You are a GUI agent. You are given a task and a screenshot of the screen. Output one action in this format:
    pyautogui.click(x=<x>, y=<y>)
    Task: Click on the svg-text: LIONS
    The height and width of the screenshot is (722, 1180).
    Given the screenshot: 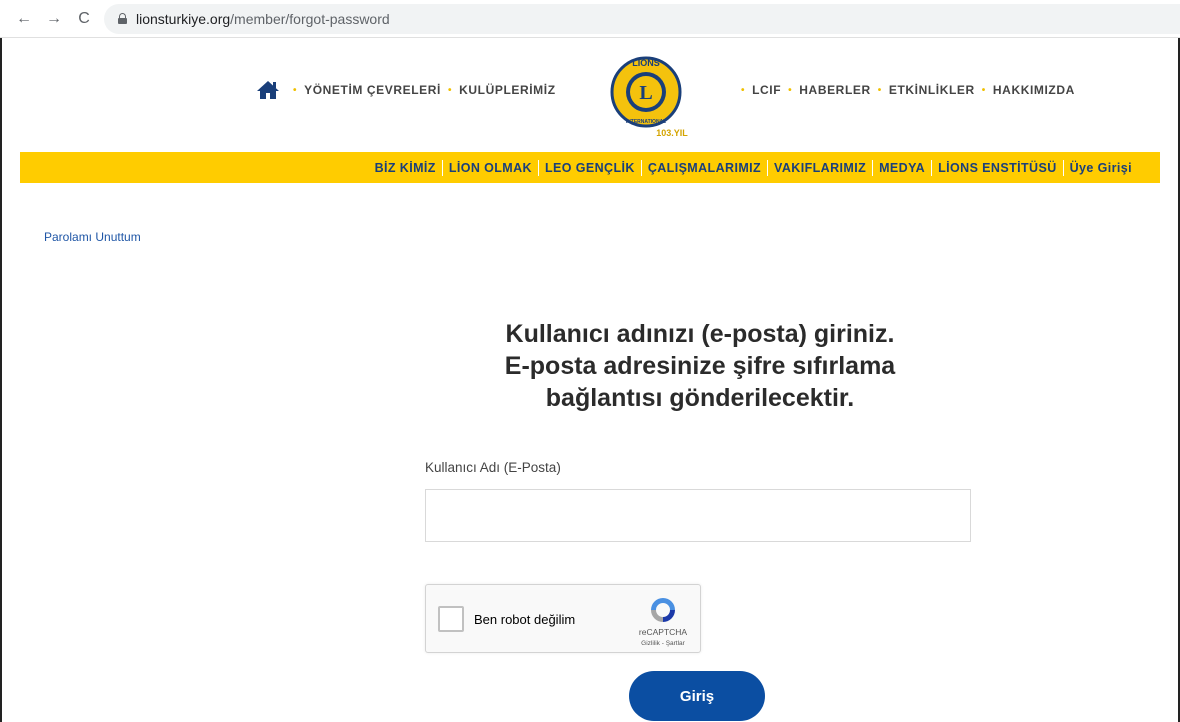 What is the action you would take?
    pyautogui.click(x=646, y=63)
    